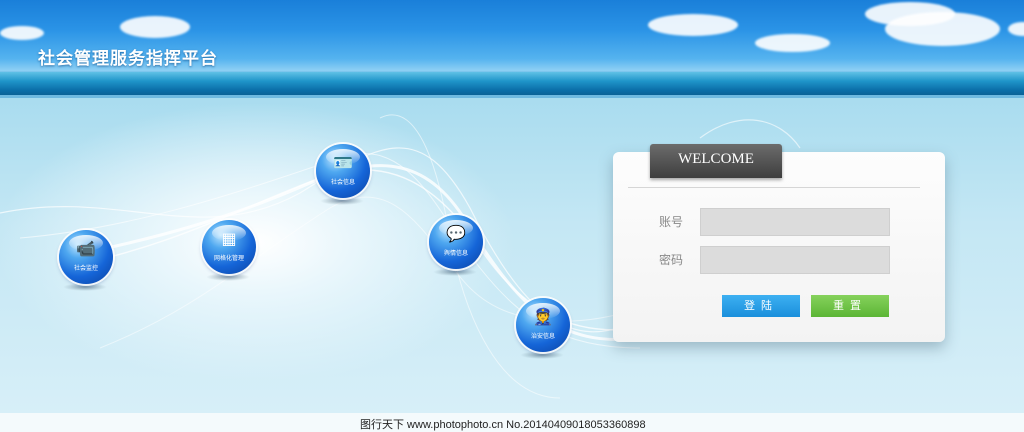 The height and width of the screenshot is (432, 1024). I want to click on page-title: 社会管理服务指挥平台, so click(128, 58).